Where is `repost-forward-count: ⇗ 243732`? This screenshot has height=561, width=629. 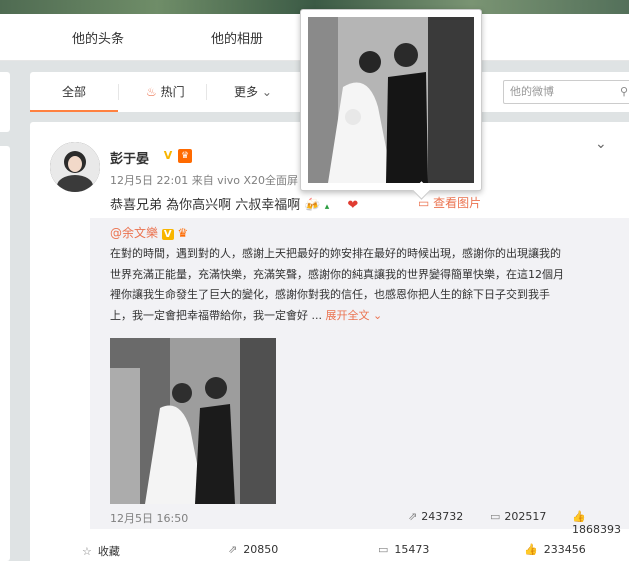
repost-forward-count: ⇗ 243732 is located at coordinates (435, 516).